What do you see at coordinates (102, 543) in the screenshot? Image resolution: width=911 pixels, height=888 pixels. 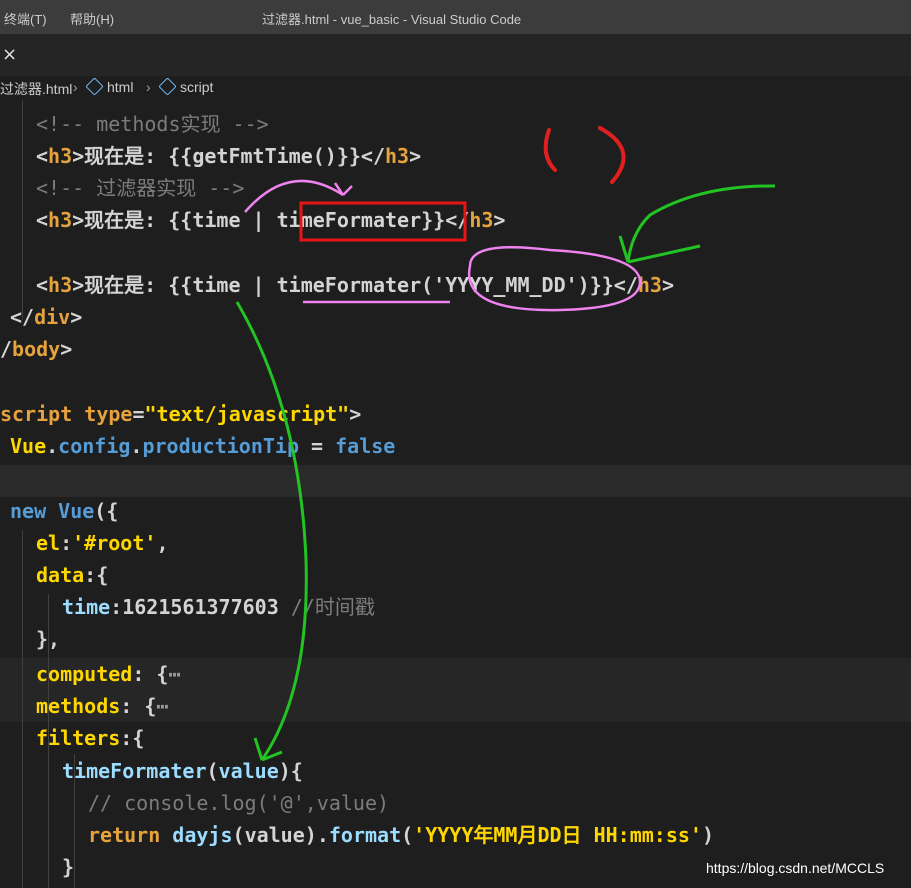 I see `code-line-11: el:'#root',` at bounding box center [102, 543].